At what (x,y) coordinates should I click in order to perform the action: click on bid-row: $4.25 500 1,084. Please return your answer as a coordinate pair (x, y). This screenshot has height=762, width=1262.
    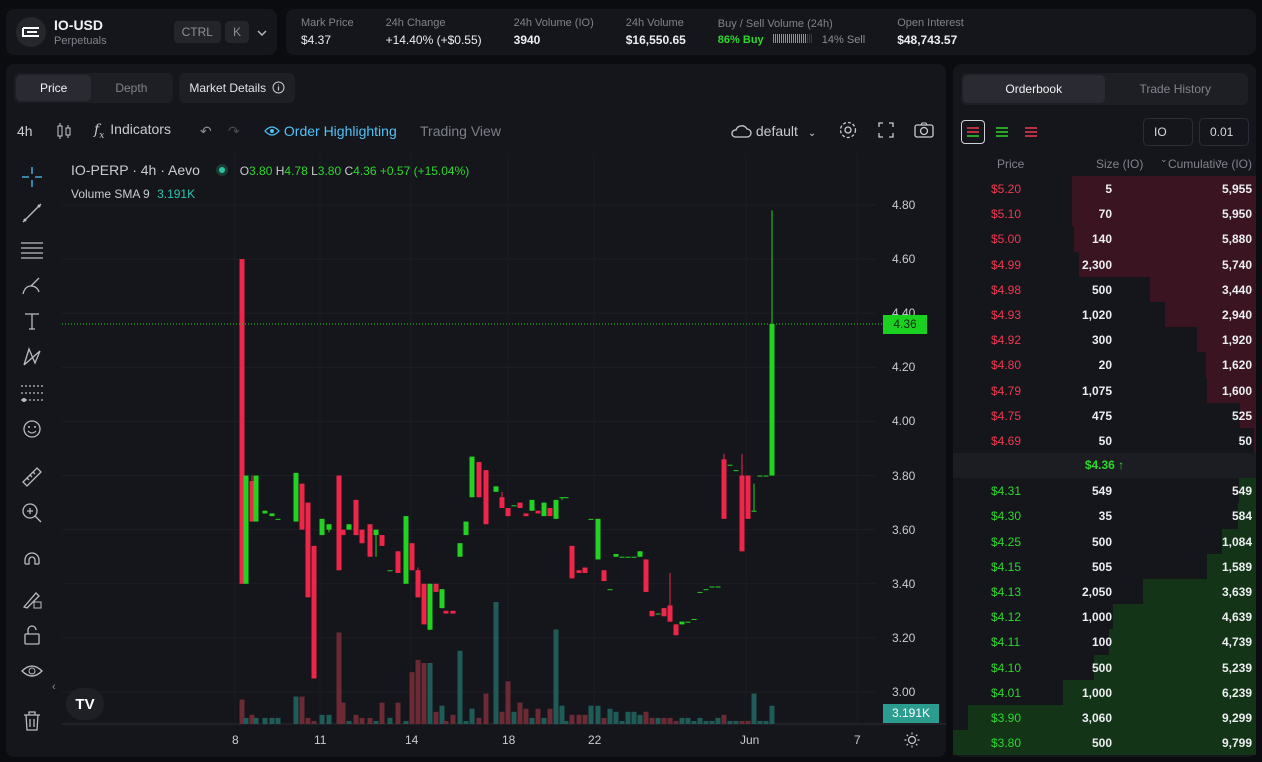
    Looking at the image, I should click on (1104, 541).